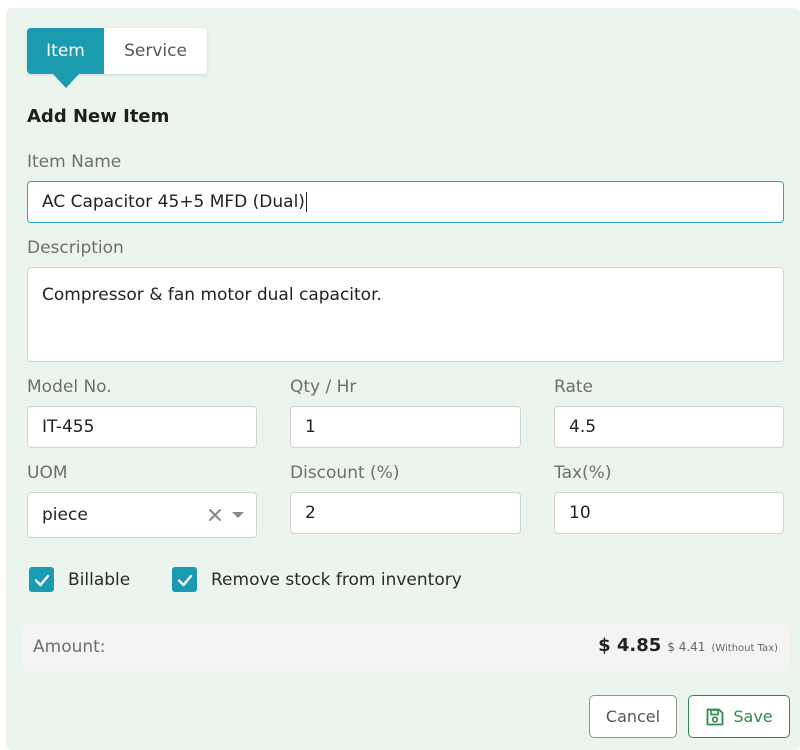  What do you see at coordinates (669, 427) in the screenshot?
I see `rate-field: 4.5` at bounding box center [669, 427].